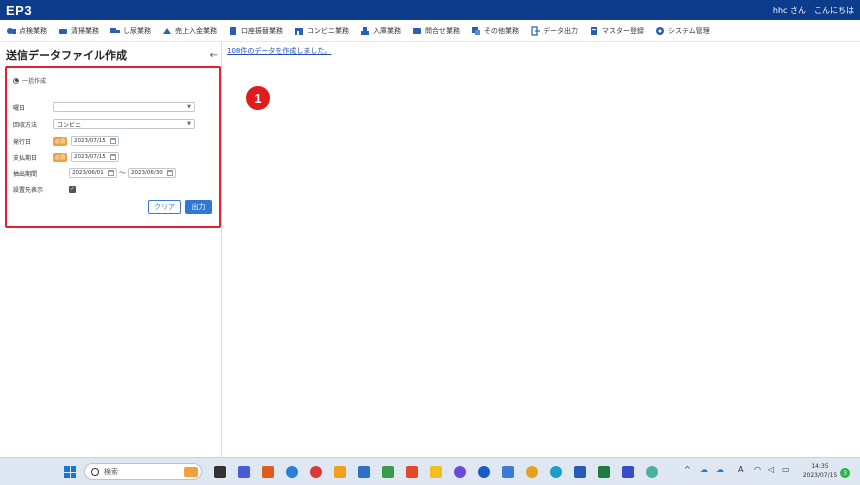 This screenshot has width=860, height=485. Describe the element at coordinates (495, 31) in the screenshot. I see `menu-item-other: その他業務` at that location.